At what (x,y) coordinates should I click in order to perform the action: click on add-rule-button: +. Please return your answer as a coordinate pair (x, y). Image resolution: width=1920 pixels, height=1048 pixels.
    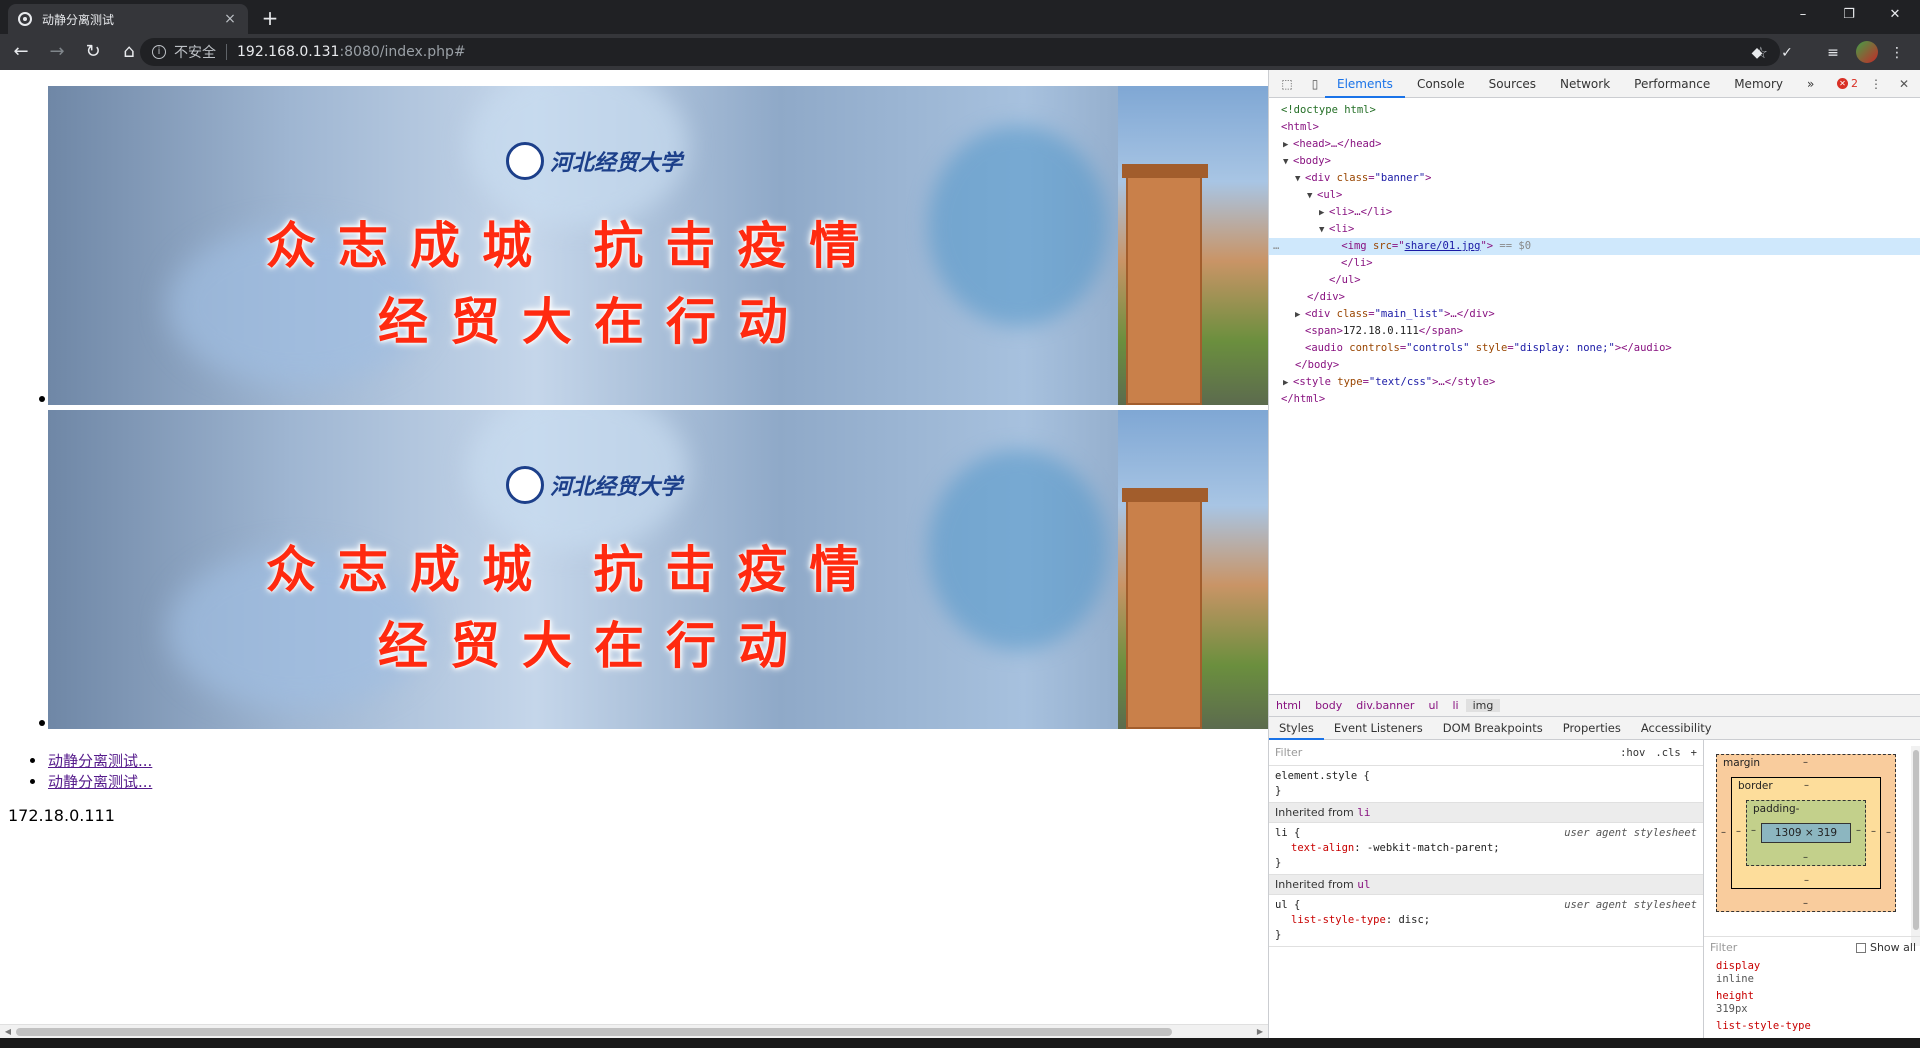
    Looking at the image, I should click on (1694, 753).